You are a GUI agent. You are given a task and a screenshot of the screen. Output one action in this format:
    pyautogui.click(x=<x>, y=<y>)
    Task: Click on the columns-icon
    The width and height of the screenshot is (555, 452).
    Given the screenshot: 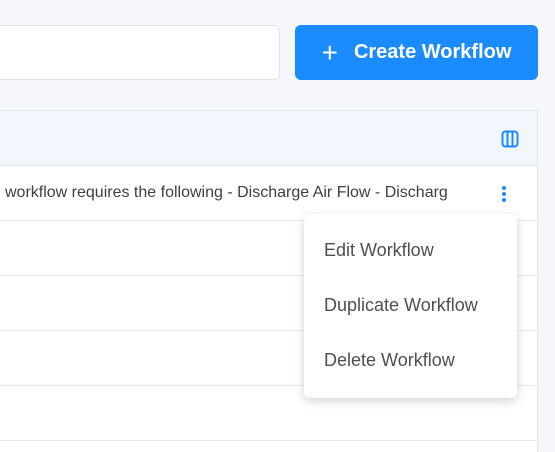 What is the action you would take?
    pyautogui.click(x=510, y=139)
    